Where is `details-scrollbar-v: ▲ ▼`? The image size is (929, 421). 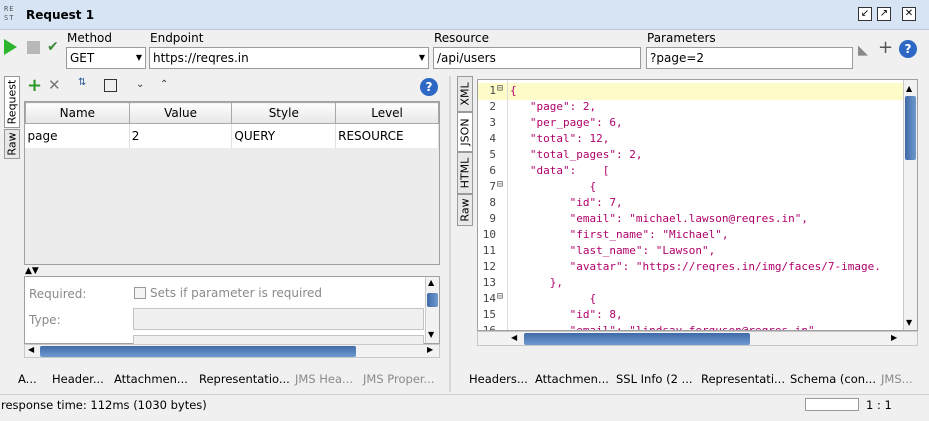 details-scrollbar-v: ▲ ▼ is located at coordinates (432, 310).